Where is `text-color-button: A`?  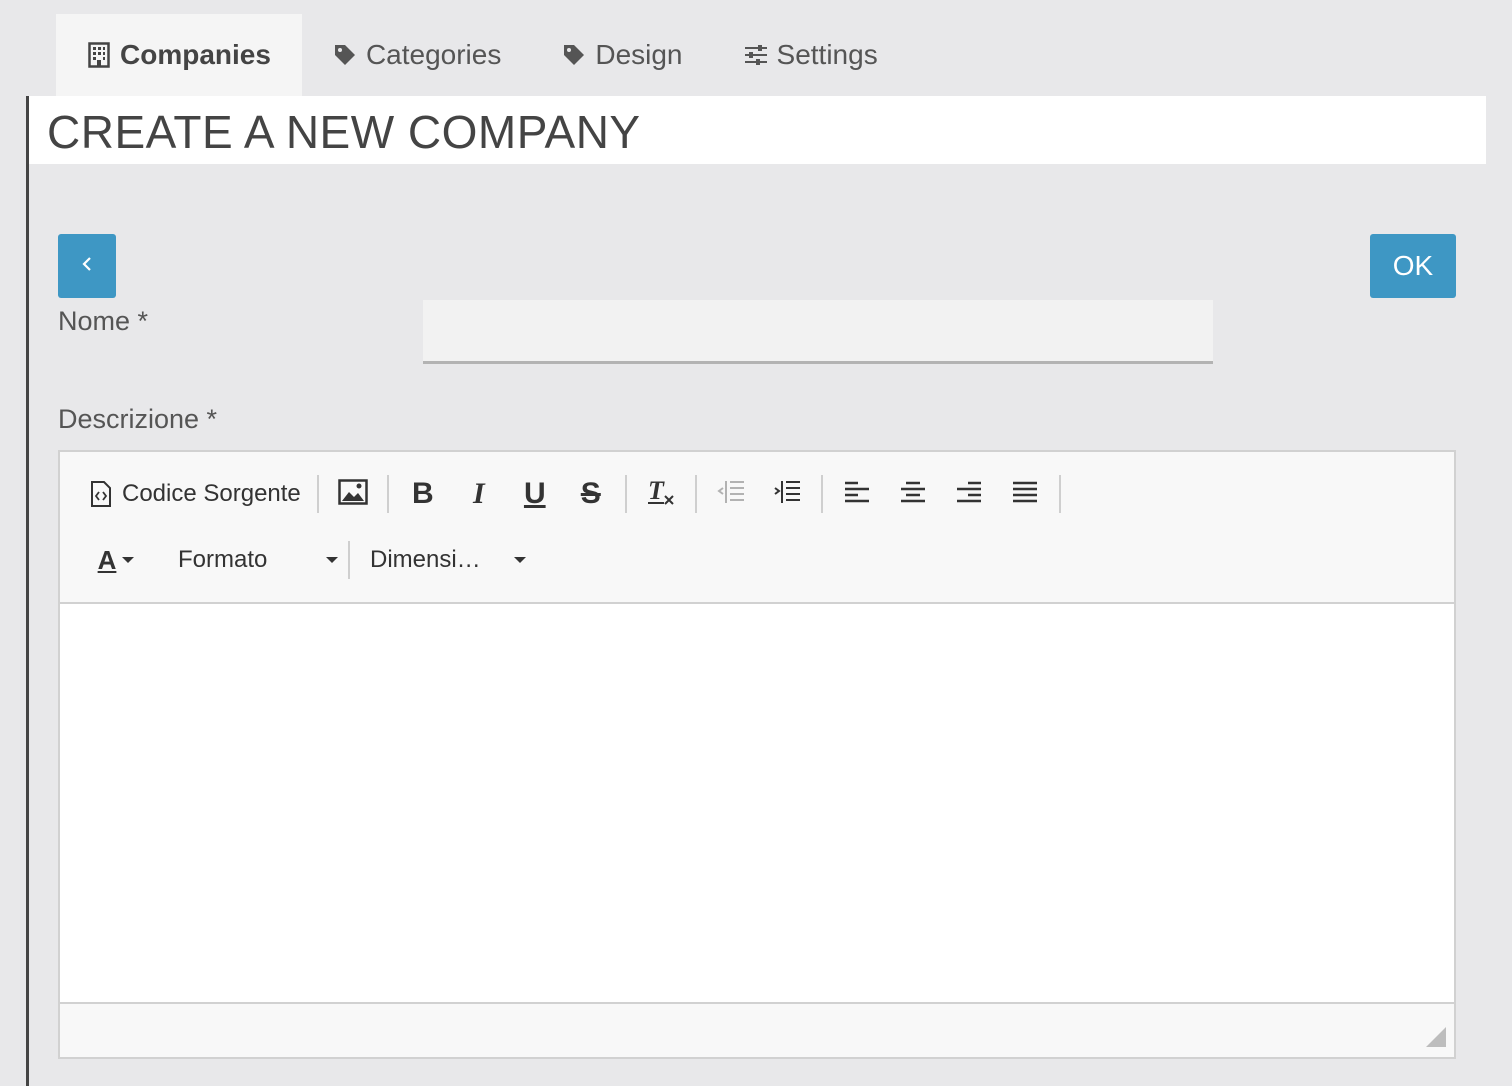 text-color-button: A is located at coordinates (116, 560).